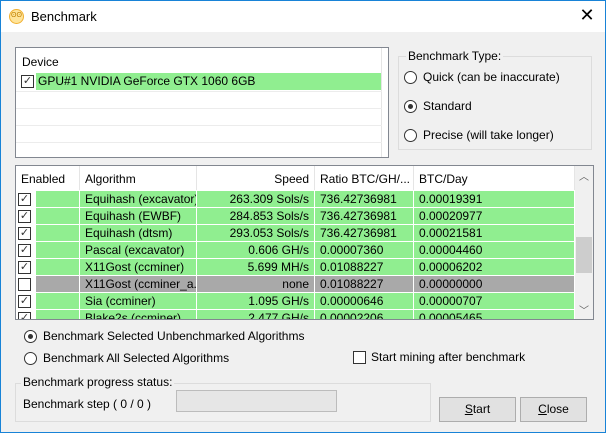 Image resolution: width=606 pixels, height=433 pixels. What do you see at coordinates (494, 250) in the screenshot?
I see `cell-btc-day: 0.00004460` at bounding box center [494, 250].